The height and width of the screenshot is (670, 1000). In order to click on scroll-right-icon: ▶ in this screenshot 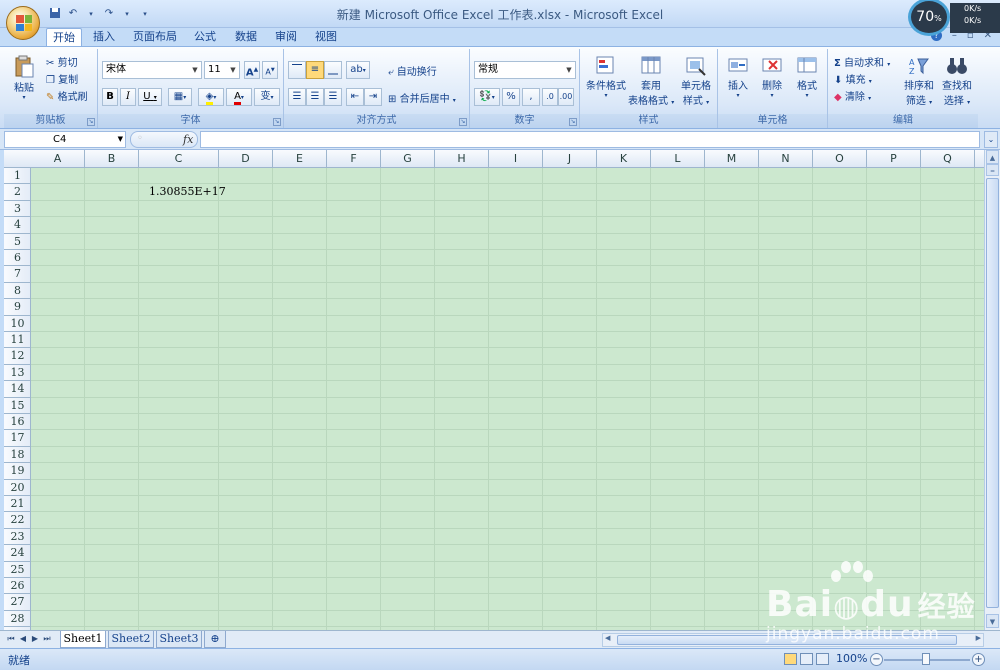, I will do `click(978, 638)`.